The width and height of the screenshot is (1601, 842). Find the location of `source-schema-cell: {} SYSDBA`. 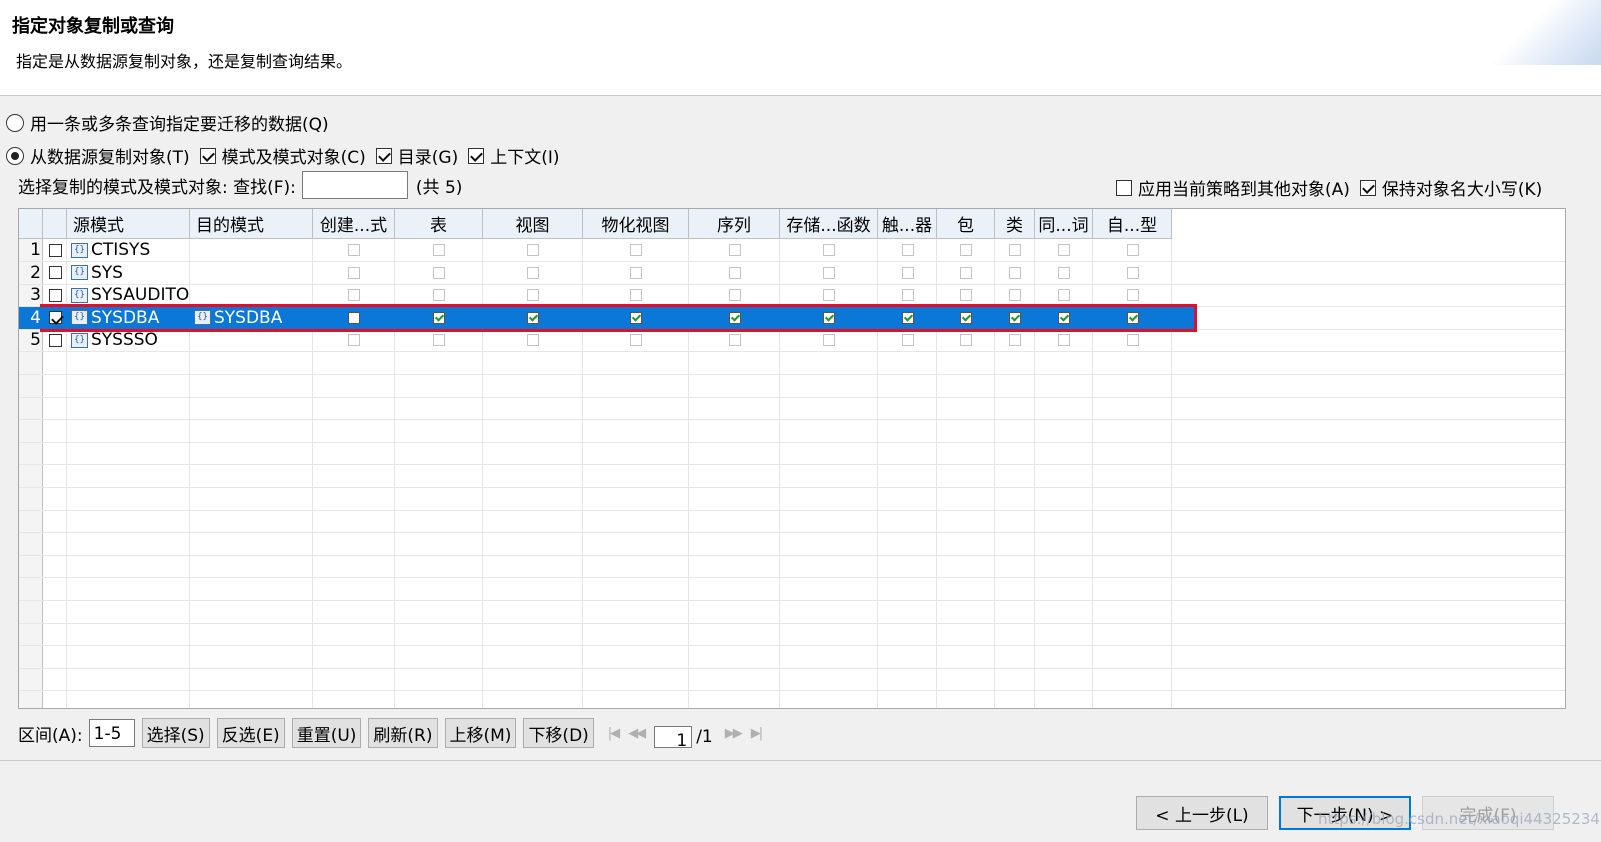

source-schema-cell: {} SYSDBA is located at coordinates (132, 318).